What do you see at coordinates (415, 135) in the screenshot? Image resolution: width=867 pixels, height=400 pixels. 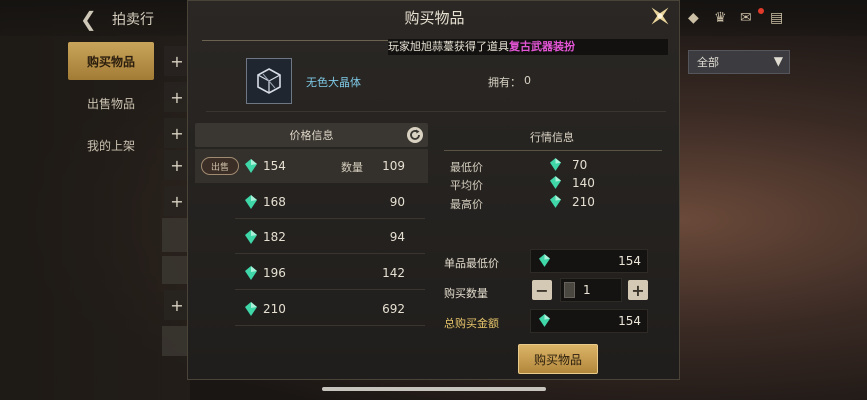 I see `refresh-icon` at bounding box center [415, 135].